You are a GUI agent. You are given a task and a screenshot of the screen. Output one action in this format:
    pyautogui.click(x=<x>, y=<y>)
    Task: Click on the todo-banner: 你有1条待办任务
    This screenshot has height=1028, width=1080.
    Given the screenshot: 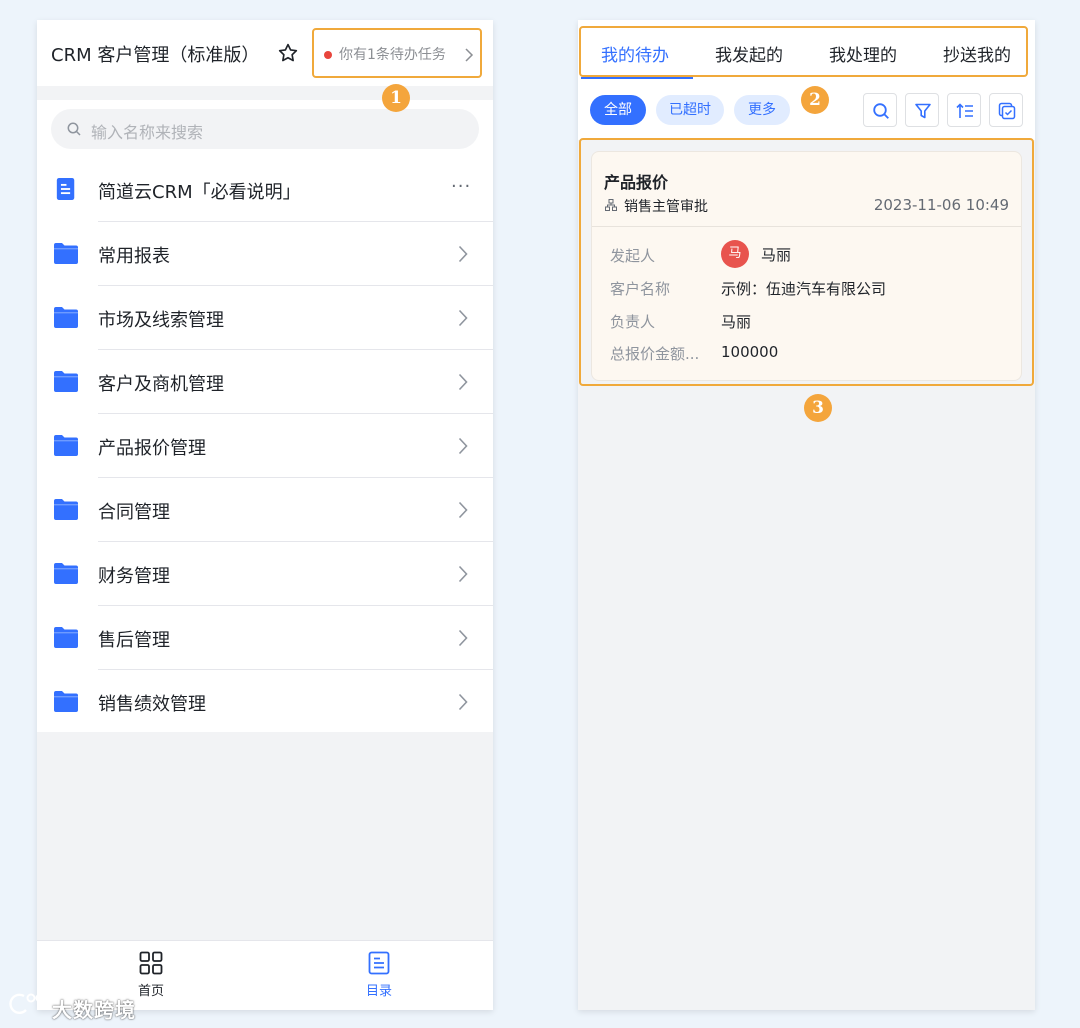 What is the action you would take?
    pyautogui.click(x=397, y=53)
    